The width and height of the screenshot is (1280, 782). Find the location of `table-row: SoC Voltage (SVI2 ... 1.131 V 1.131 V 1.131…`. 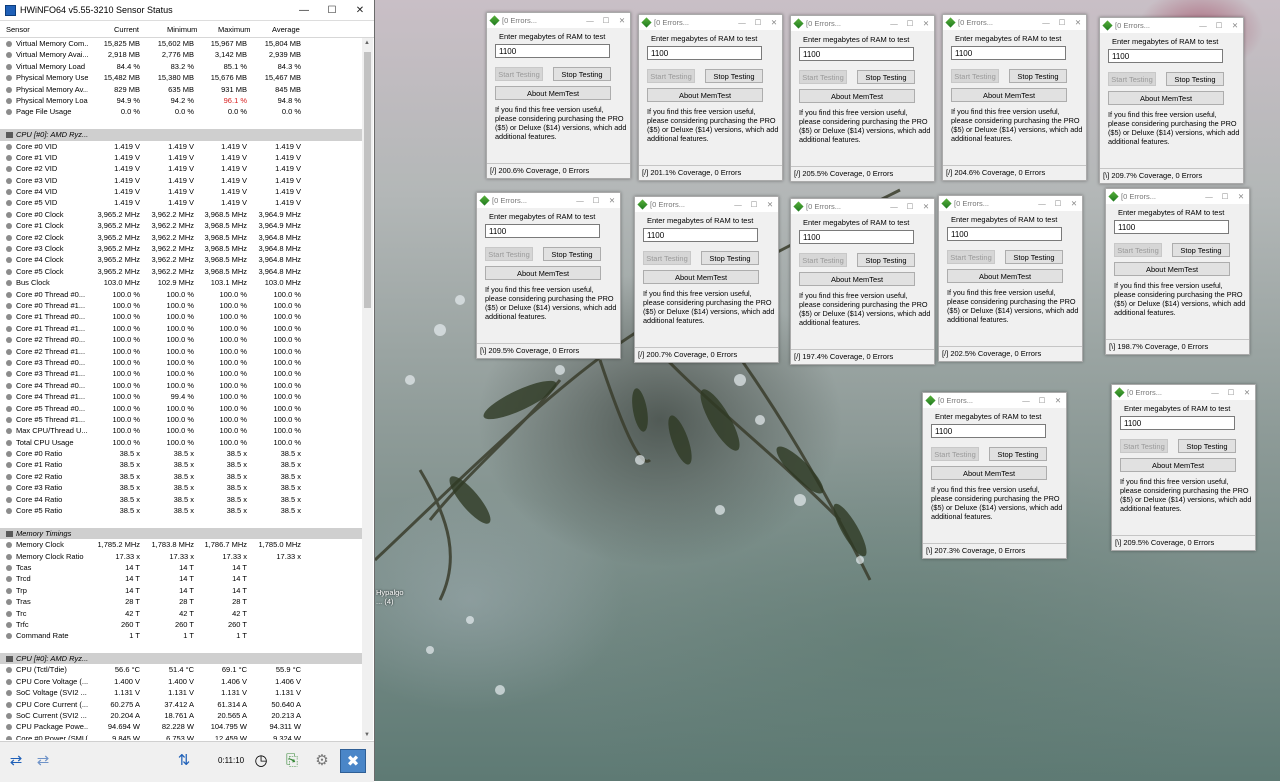

table-row: SoC Voltage (SVI2 ... 1.131 V 1.131 V 1.131… is located at coordinates (181, 692).